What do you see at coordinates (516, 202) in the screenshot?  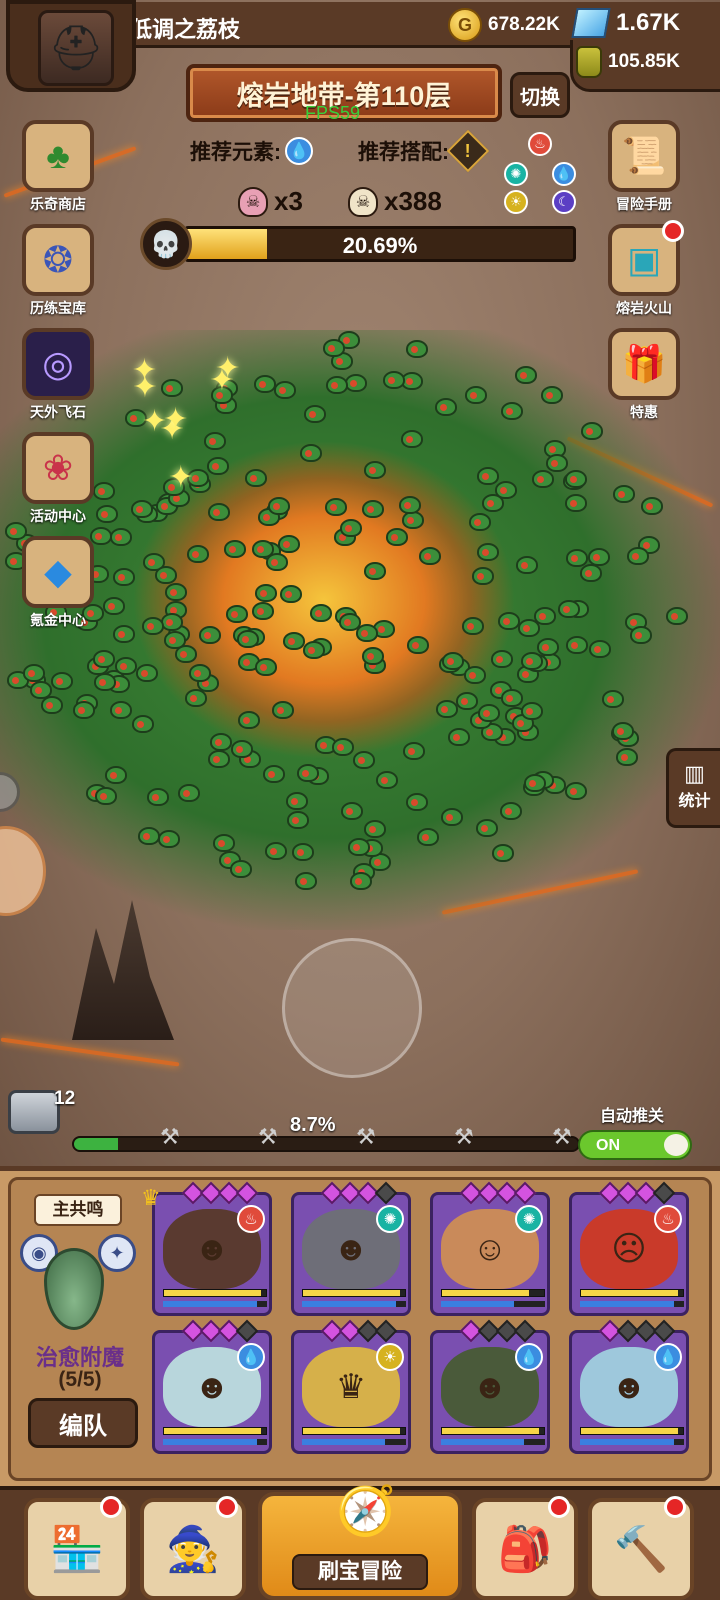 I see `light-element-icon: ☀` at bounding box center [516, 202].